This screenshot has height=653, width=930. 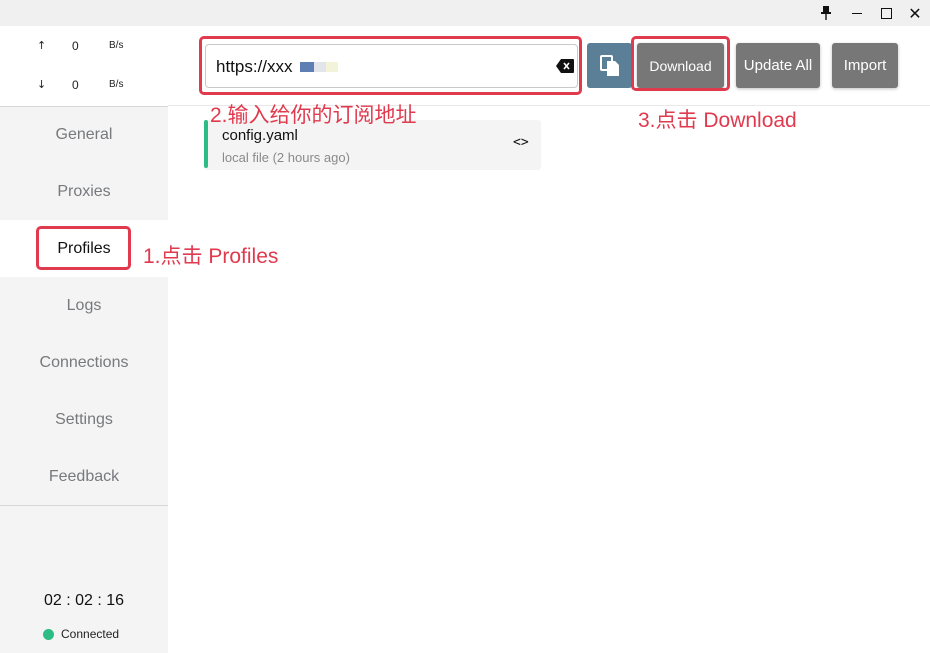 What do you see at coordinates (83, 248) in the screenshot?
I see `annotation-box-profiles` at bounding box center [83, 248].